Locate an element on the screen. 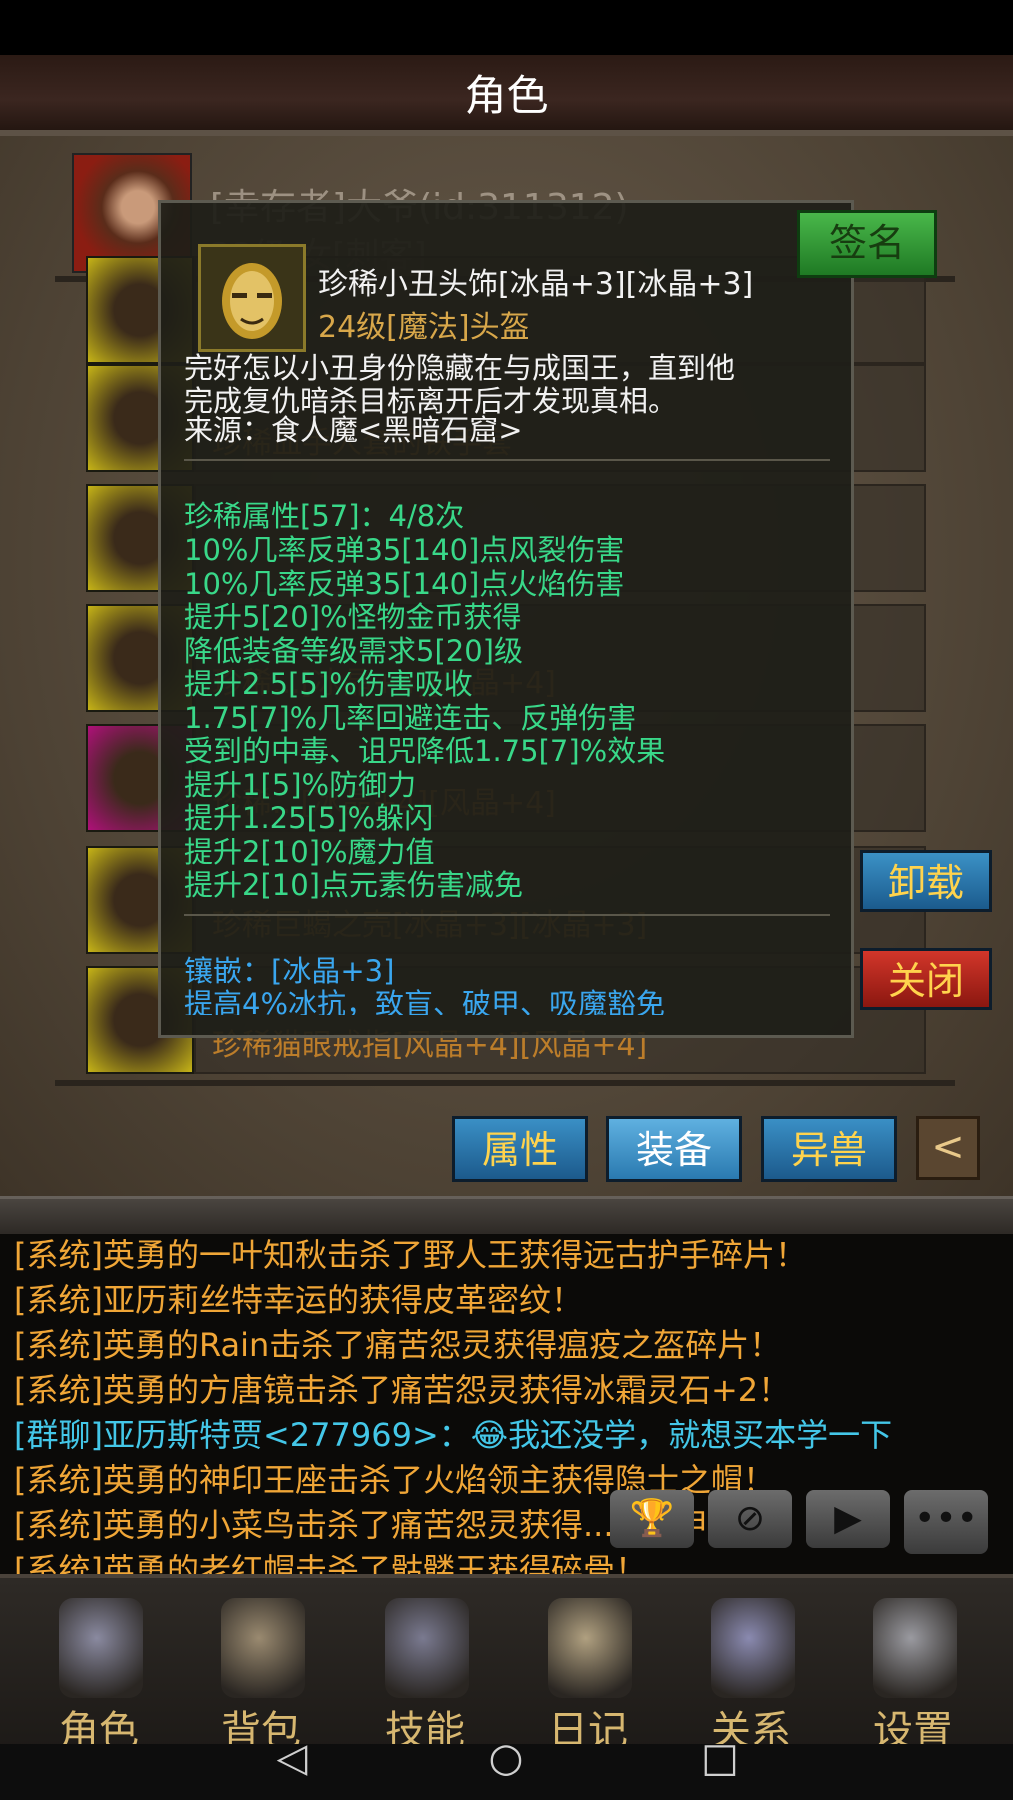 This screenshot has height=1800, width=1013. rare-attribute-line: 提升2[10]%魔力值 is located at coordinates (309, 851).